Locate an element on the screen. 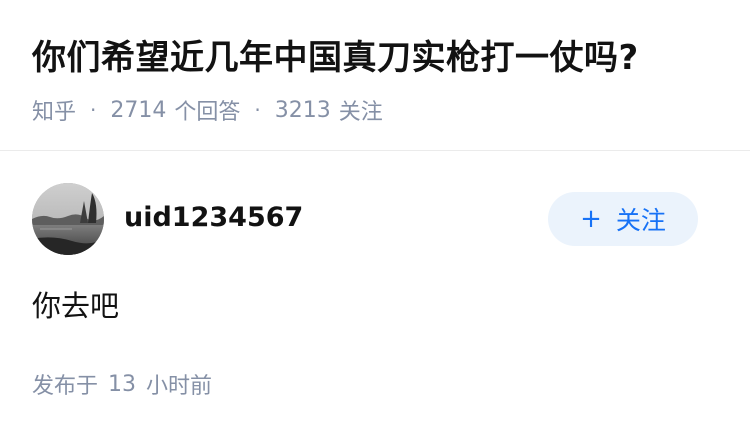 Image resolution: width=750 pixels, height=434 pixels. answer-content: 你去吧 is located at coordinates (75, 306).